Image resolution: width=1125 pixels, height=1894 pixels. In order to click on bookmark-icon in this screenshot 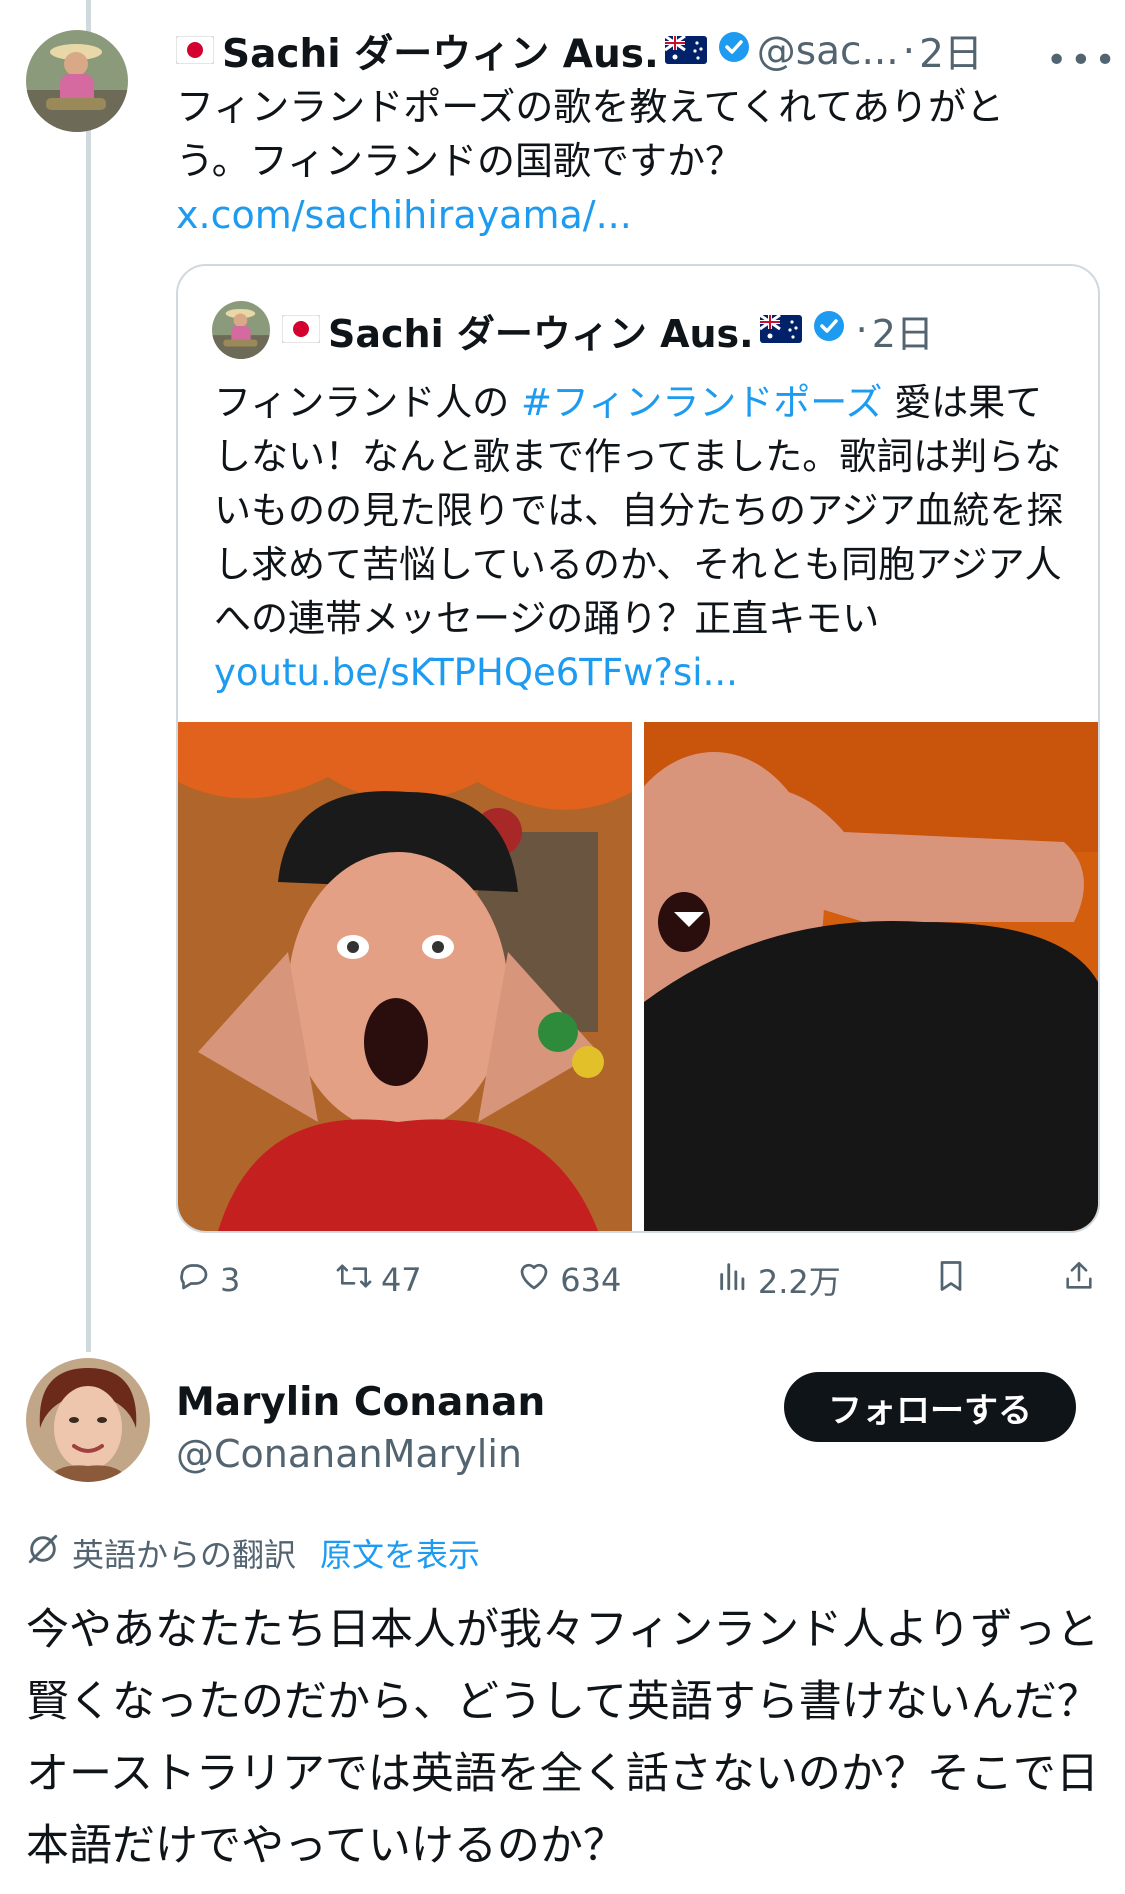, I will do `click(951, 1280)`.